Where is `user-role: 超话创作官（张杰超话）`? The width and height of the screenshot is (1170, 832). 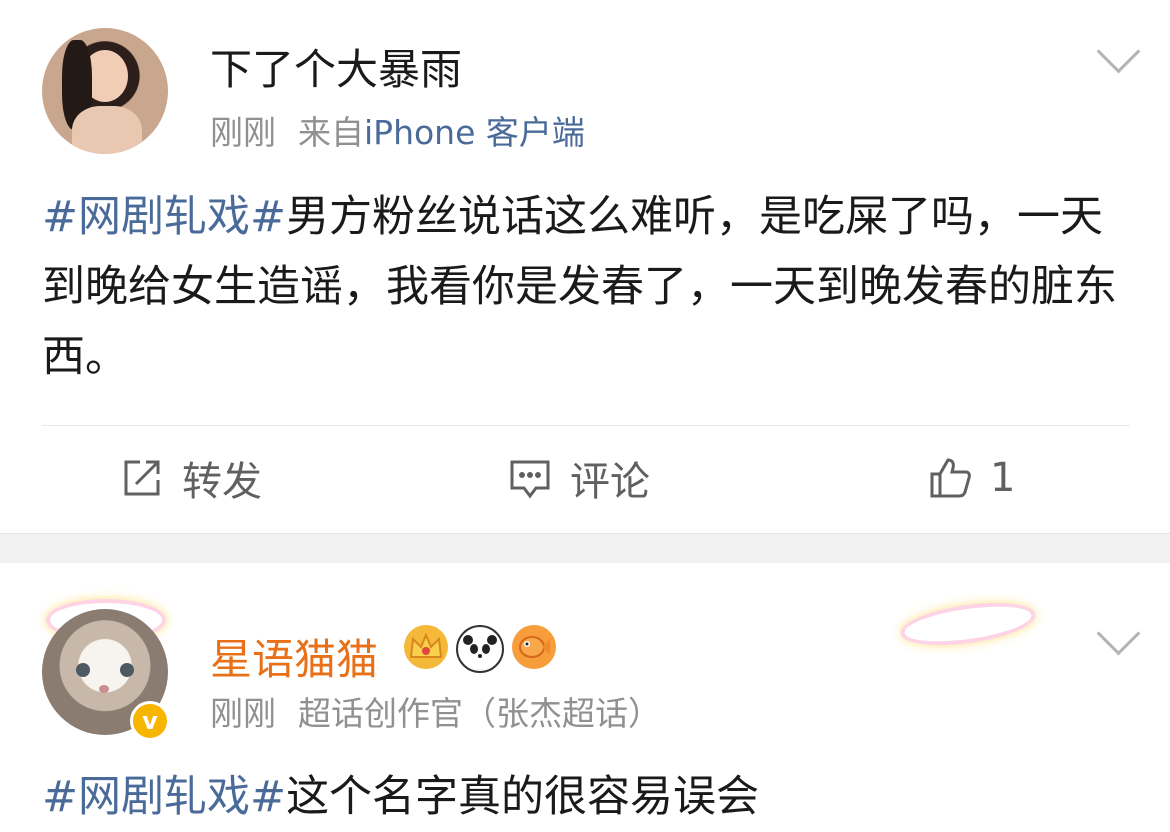 user-role: 超话创作官（张杰超话） is located at coordinates (479, 713).